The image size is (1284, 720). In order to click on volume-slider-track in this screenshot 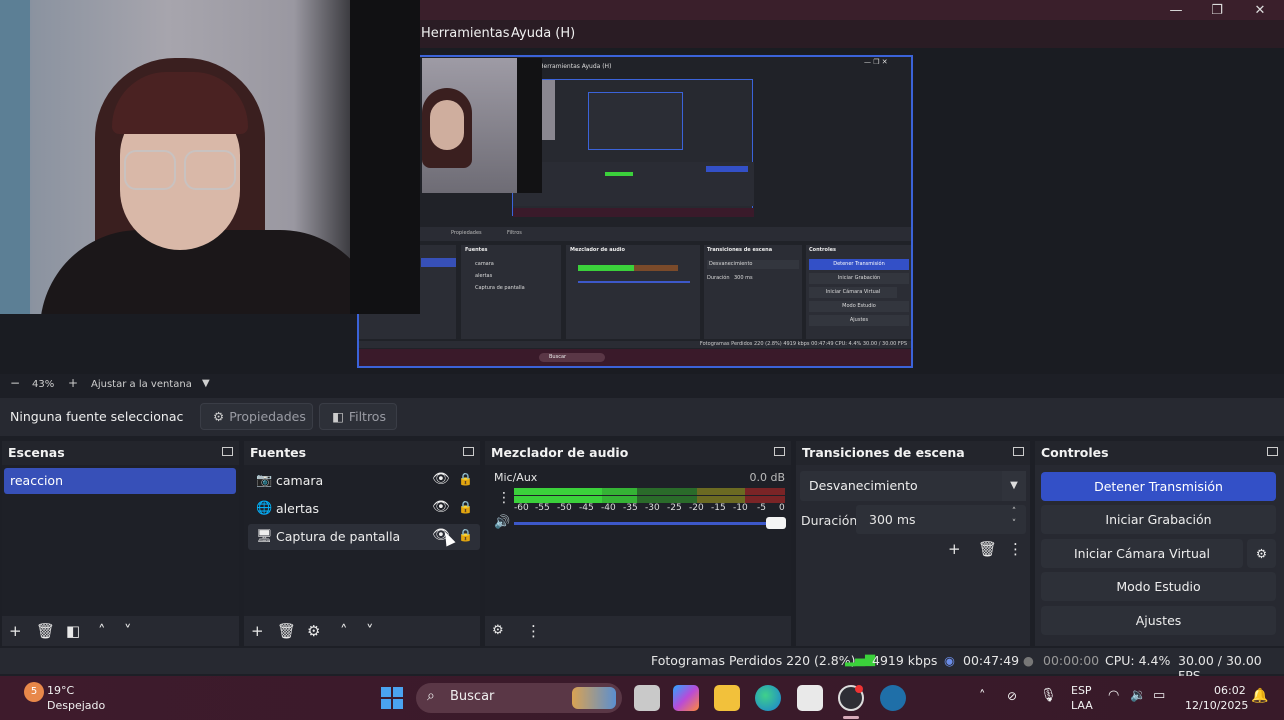, I will do `click(645, 523)`.